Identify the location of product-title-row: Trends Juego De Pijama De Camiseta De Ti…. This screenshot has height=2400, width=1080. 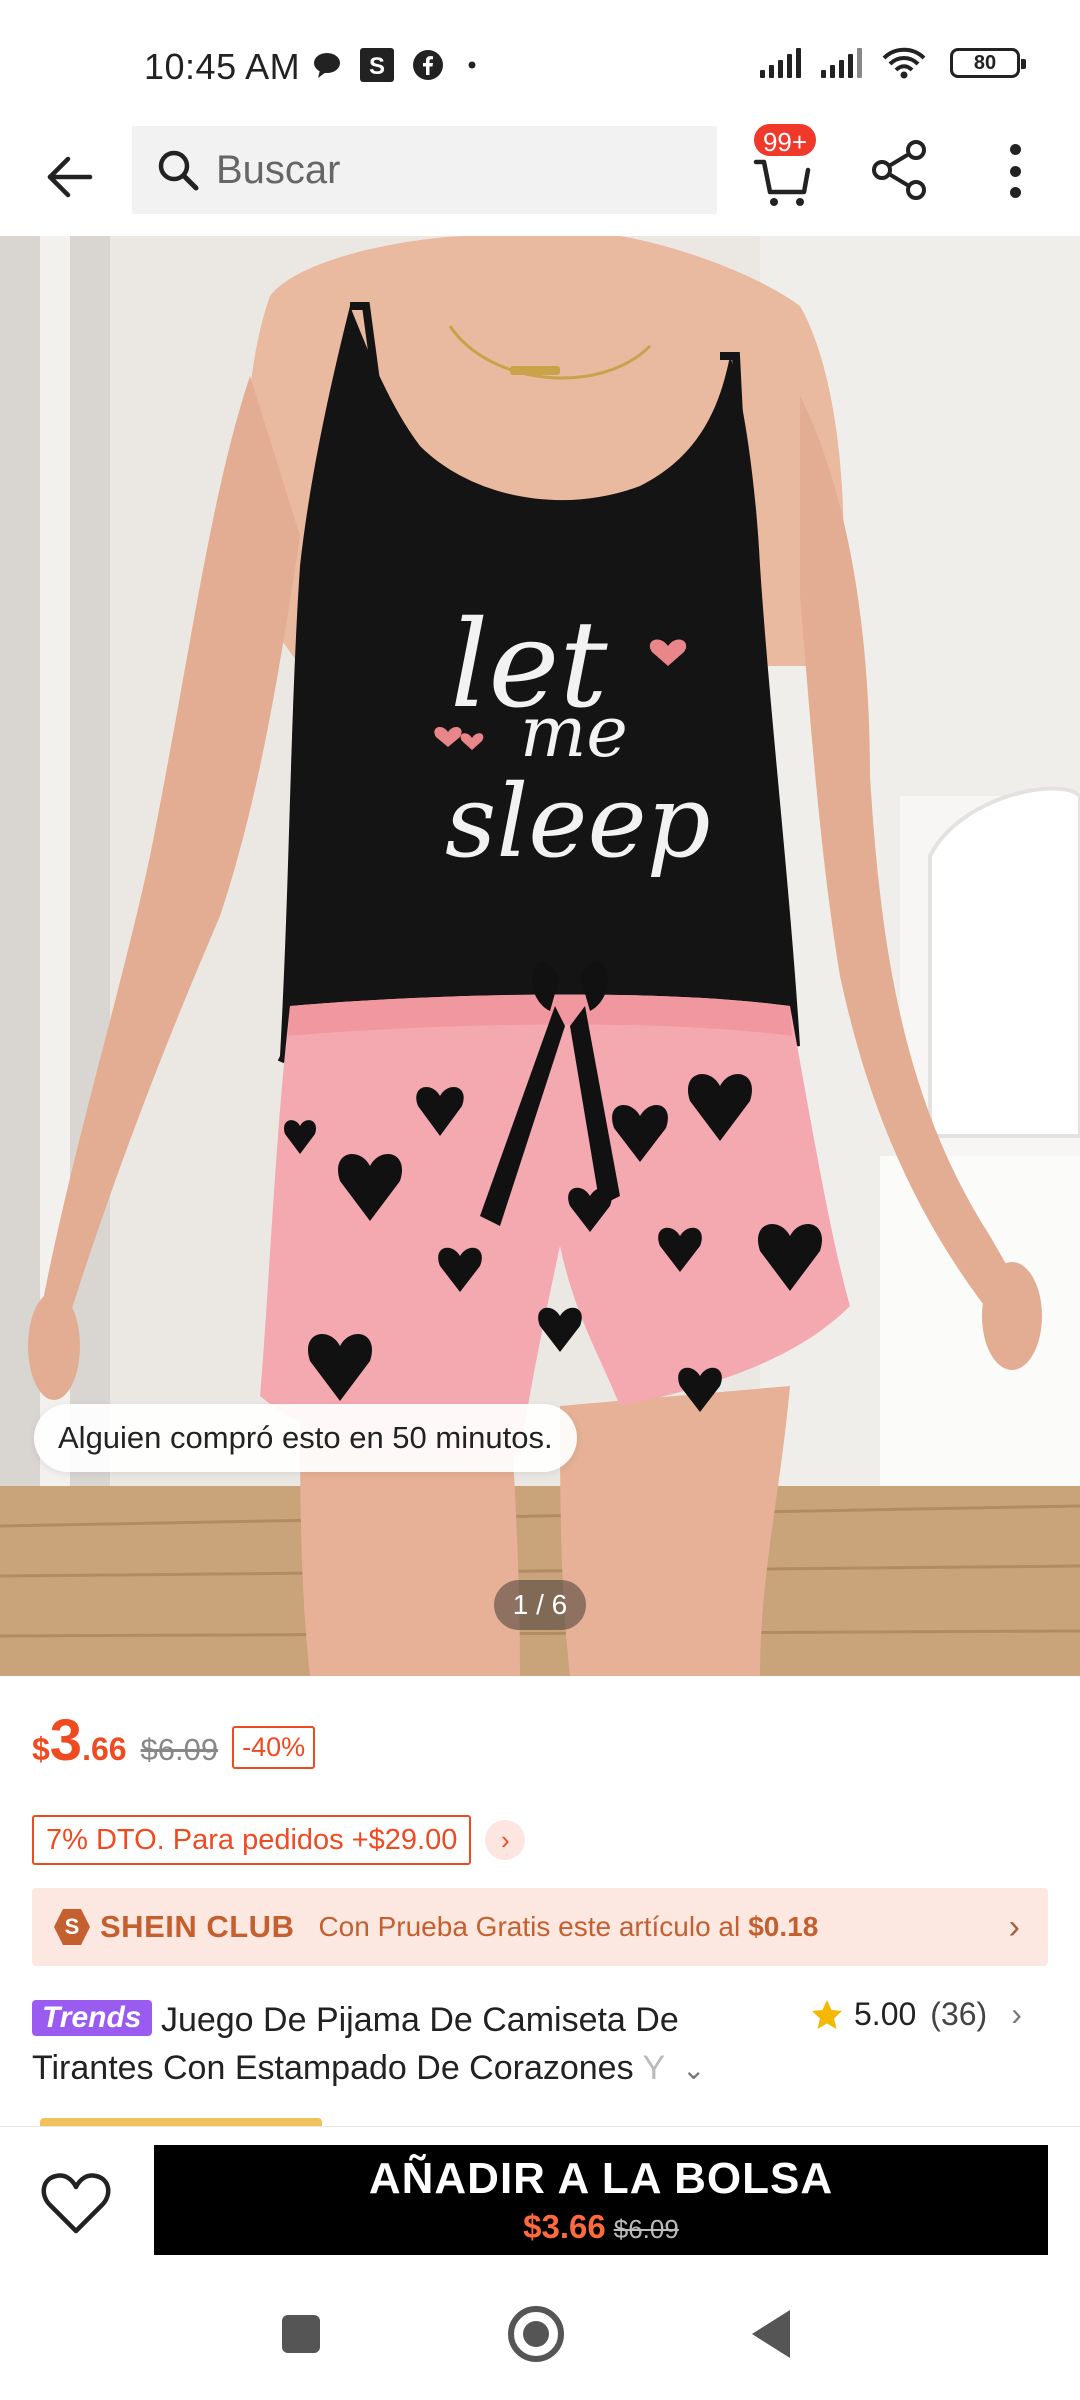
(540, 2045).